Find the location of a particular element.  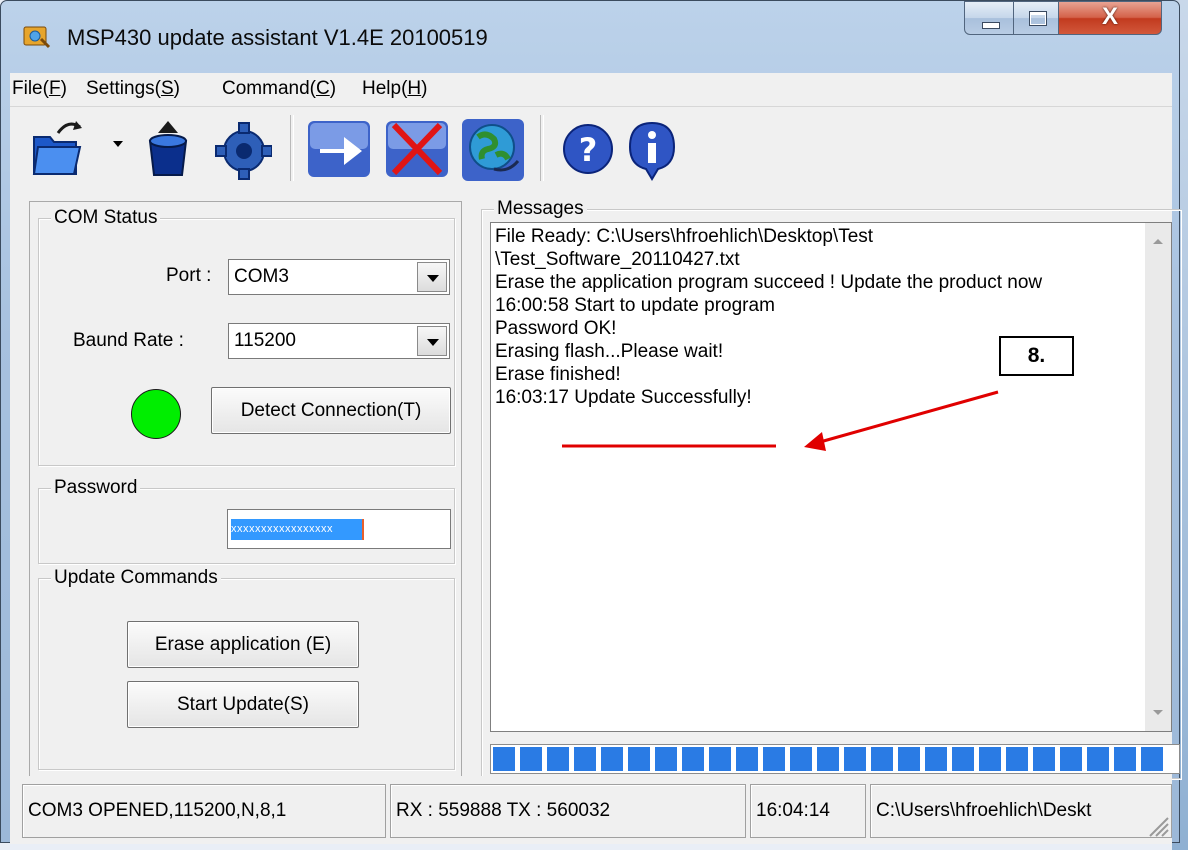

connect-arrow-icon is located at coordinates (339, 148).